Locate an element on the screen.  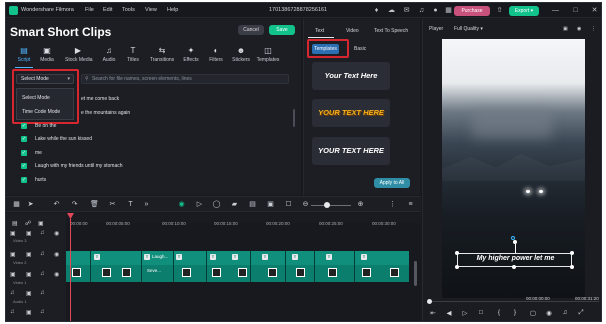
zoom-in-icon: ⊕ is located at coordinates (360, 204).